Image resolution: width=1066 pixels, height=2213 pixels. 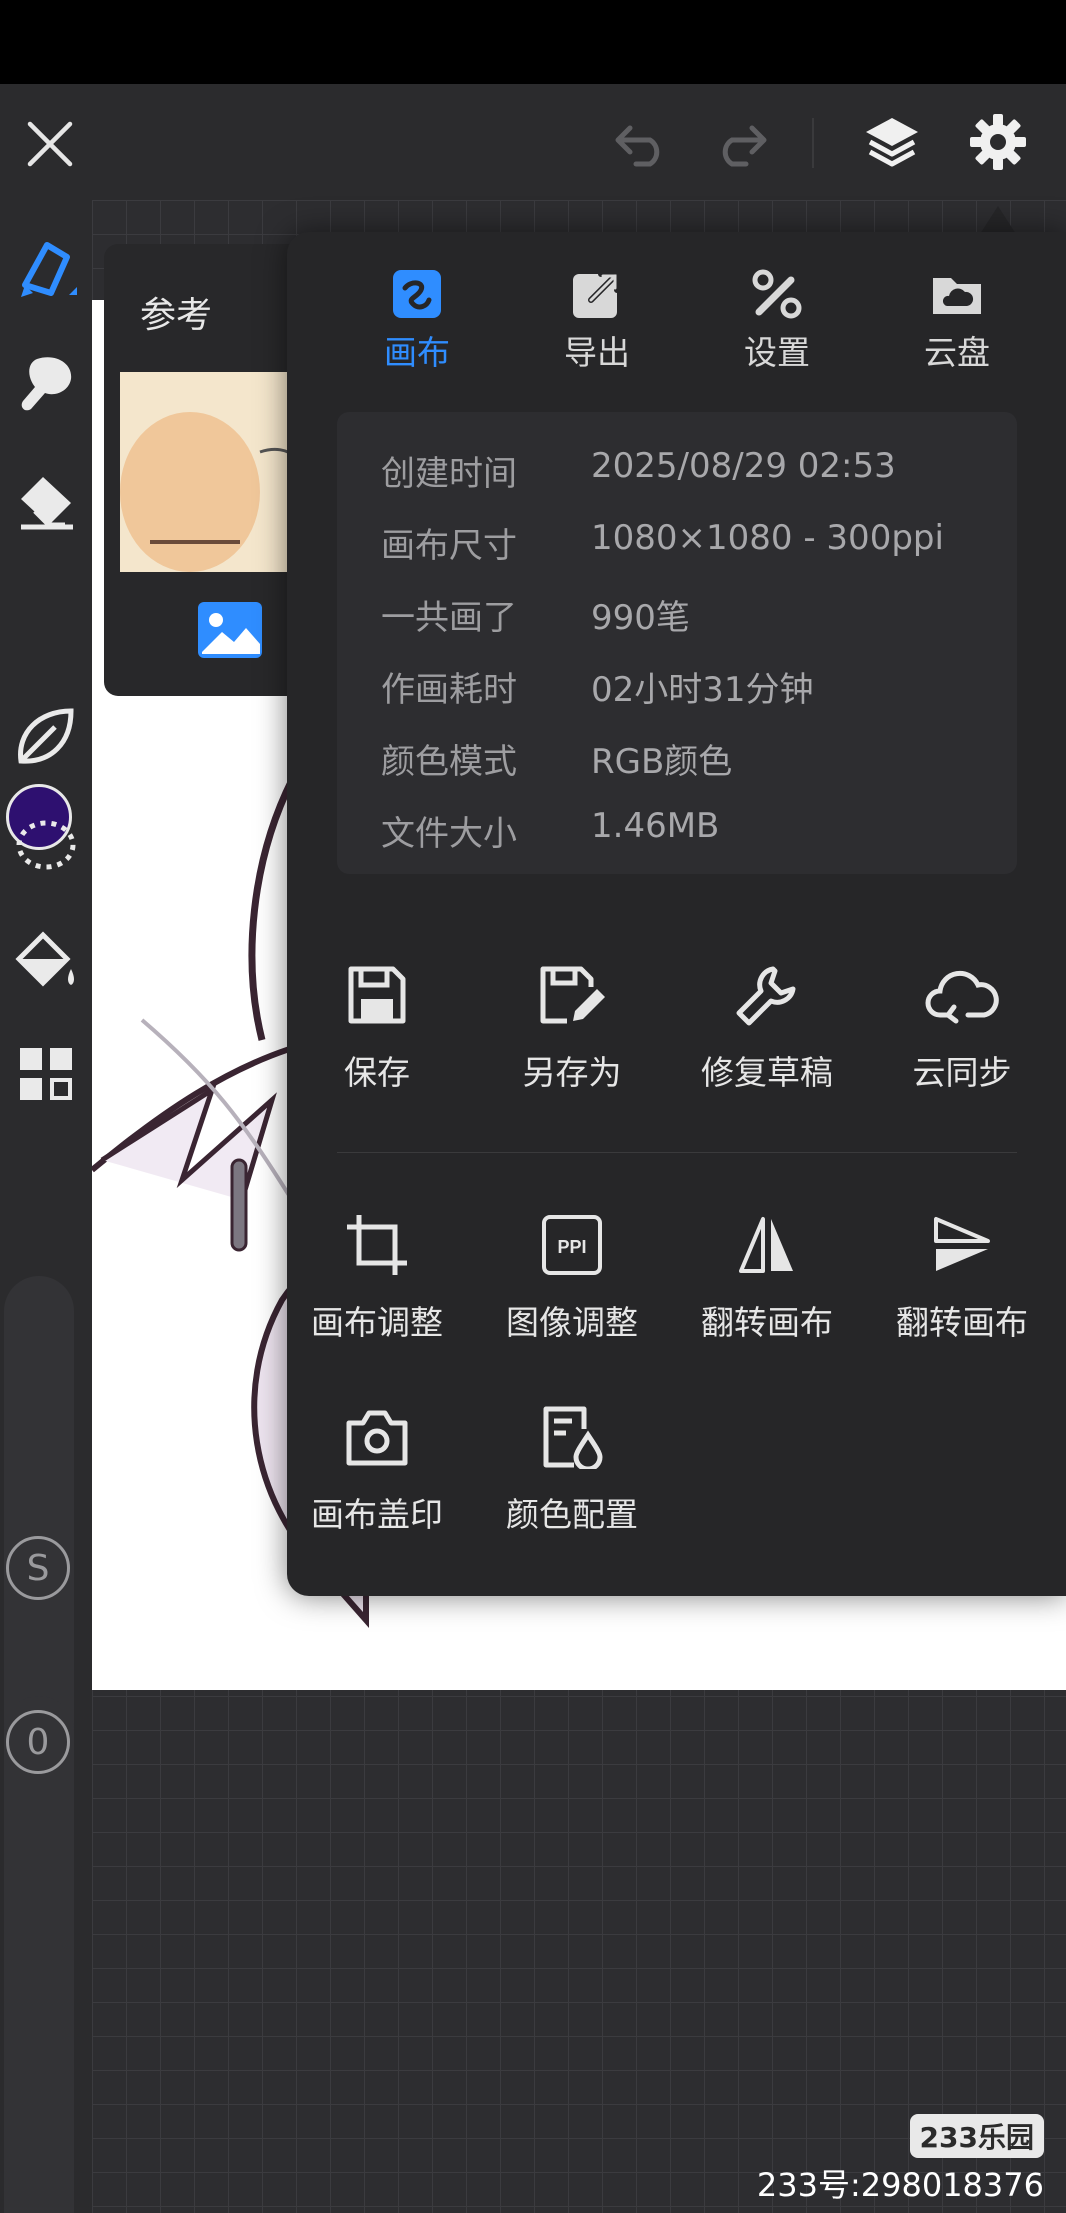 I want to click on tab-settings: 设置, so click(x=777, y=324).